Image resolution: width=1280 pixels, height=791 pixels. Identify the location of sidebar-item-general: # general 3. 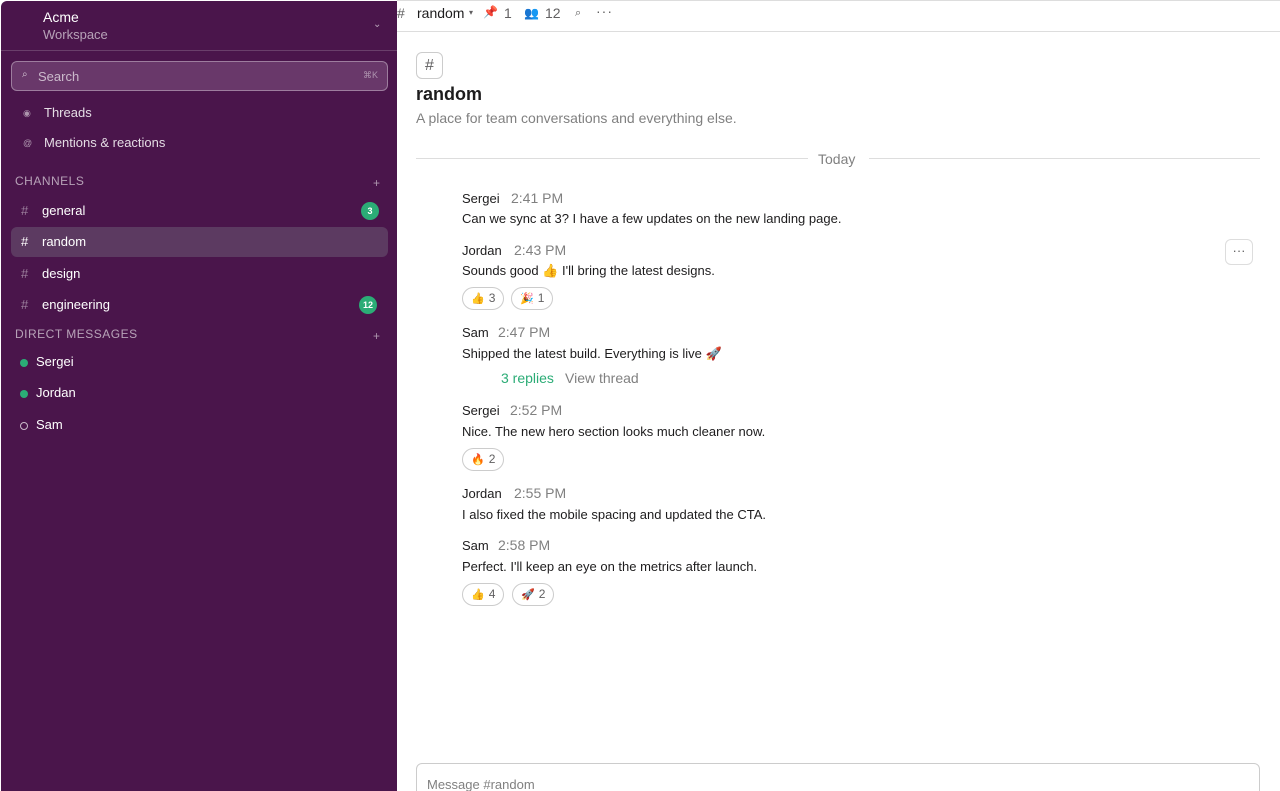
(199, 211).